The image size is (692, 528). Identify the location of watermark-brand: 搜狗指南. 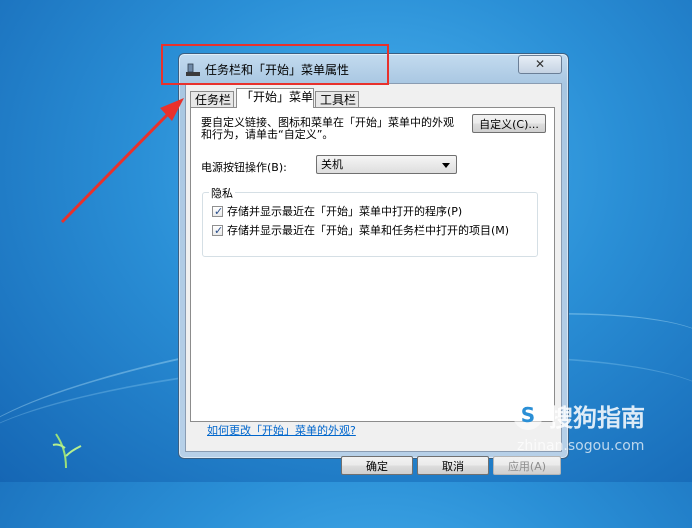
(597, 418).